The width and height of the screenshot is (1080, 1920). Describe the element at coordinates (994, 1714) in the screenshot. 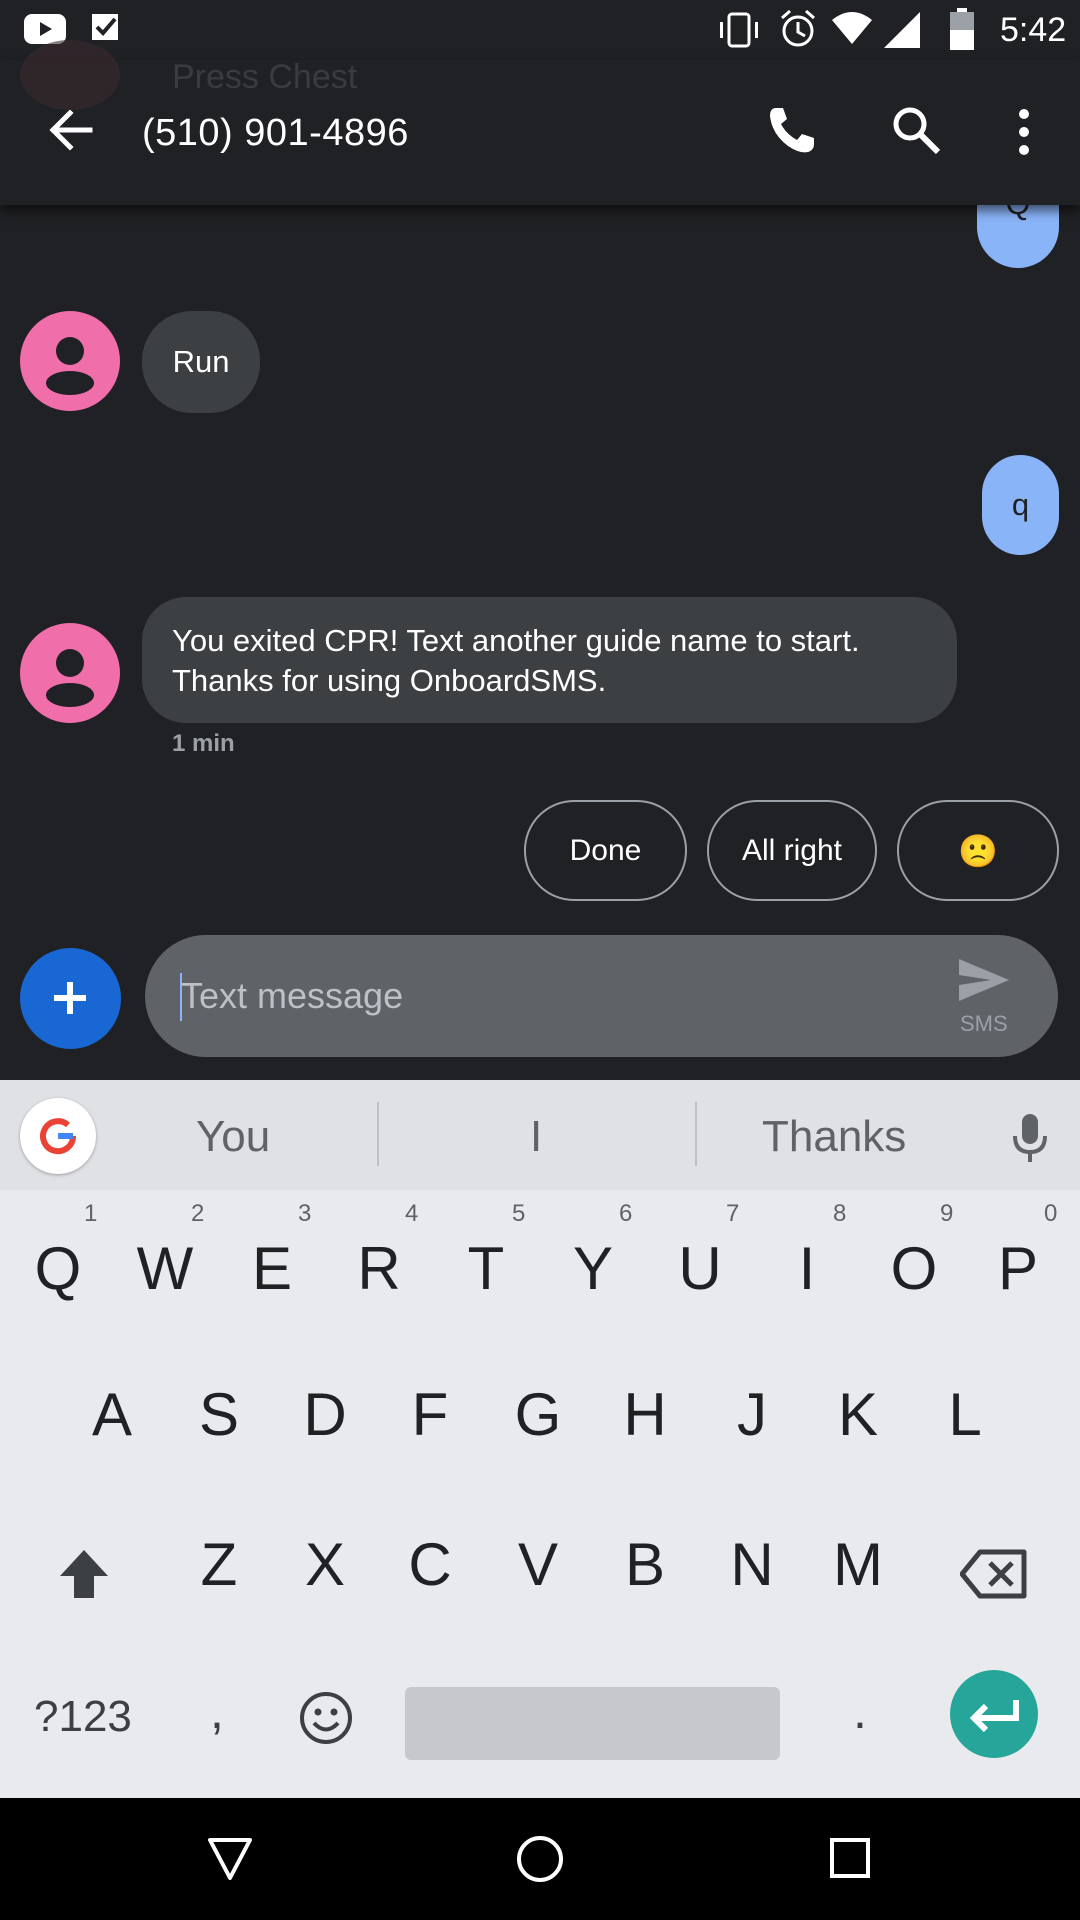

I see `enter-key` at that location.